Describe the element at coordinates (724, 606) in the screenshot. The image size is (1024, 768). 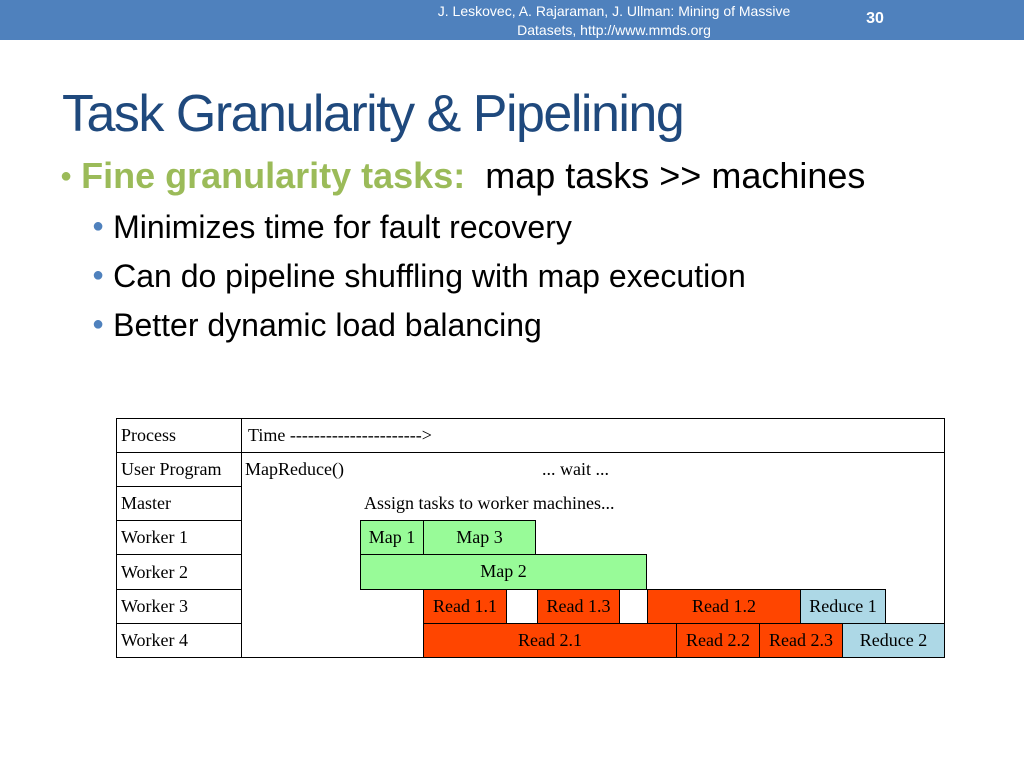
I see `task-read-1-2: Read 1.2` at that location.